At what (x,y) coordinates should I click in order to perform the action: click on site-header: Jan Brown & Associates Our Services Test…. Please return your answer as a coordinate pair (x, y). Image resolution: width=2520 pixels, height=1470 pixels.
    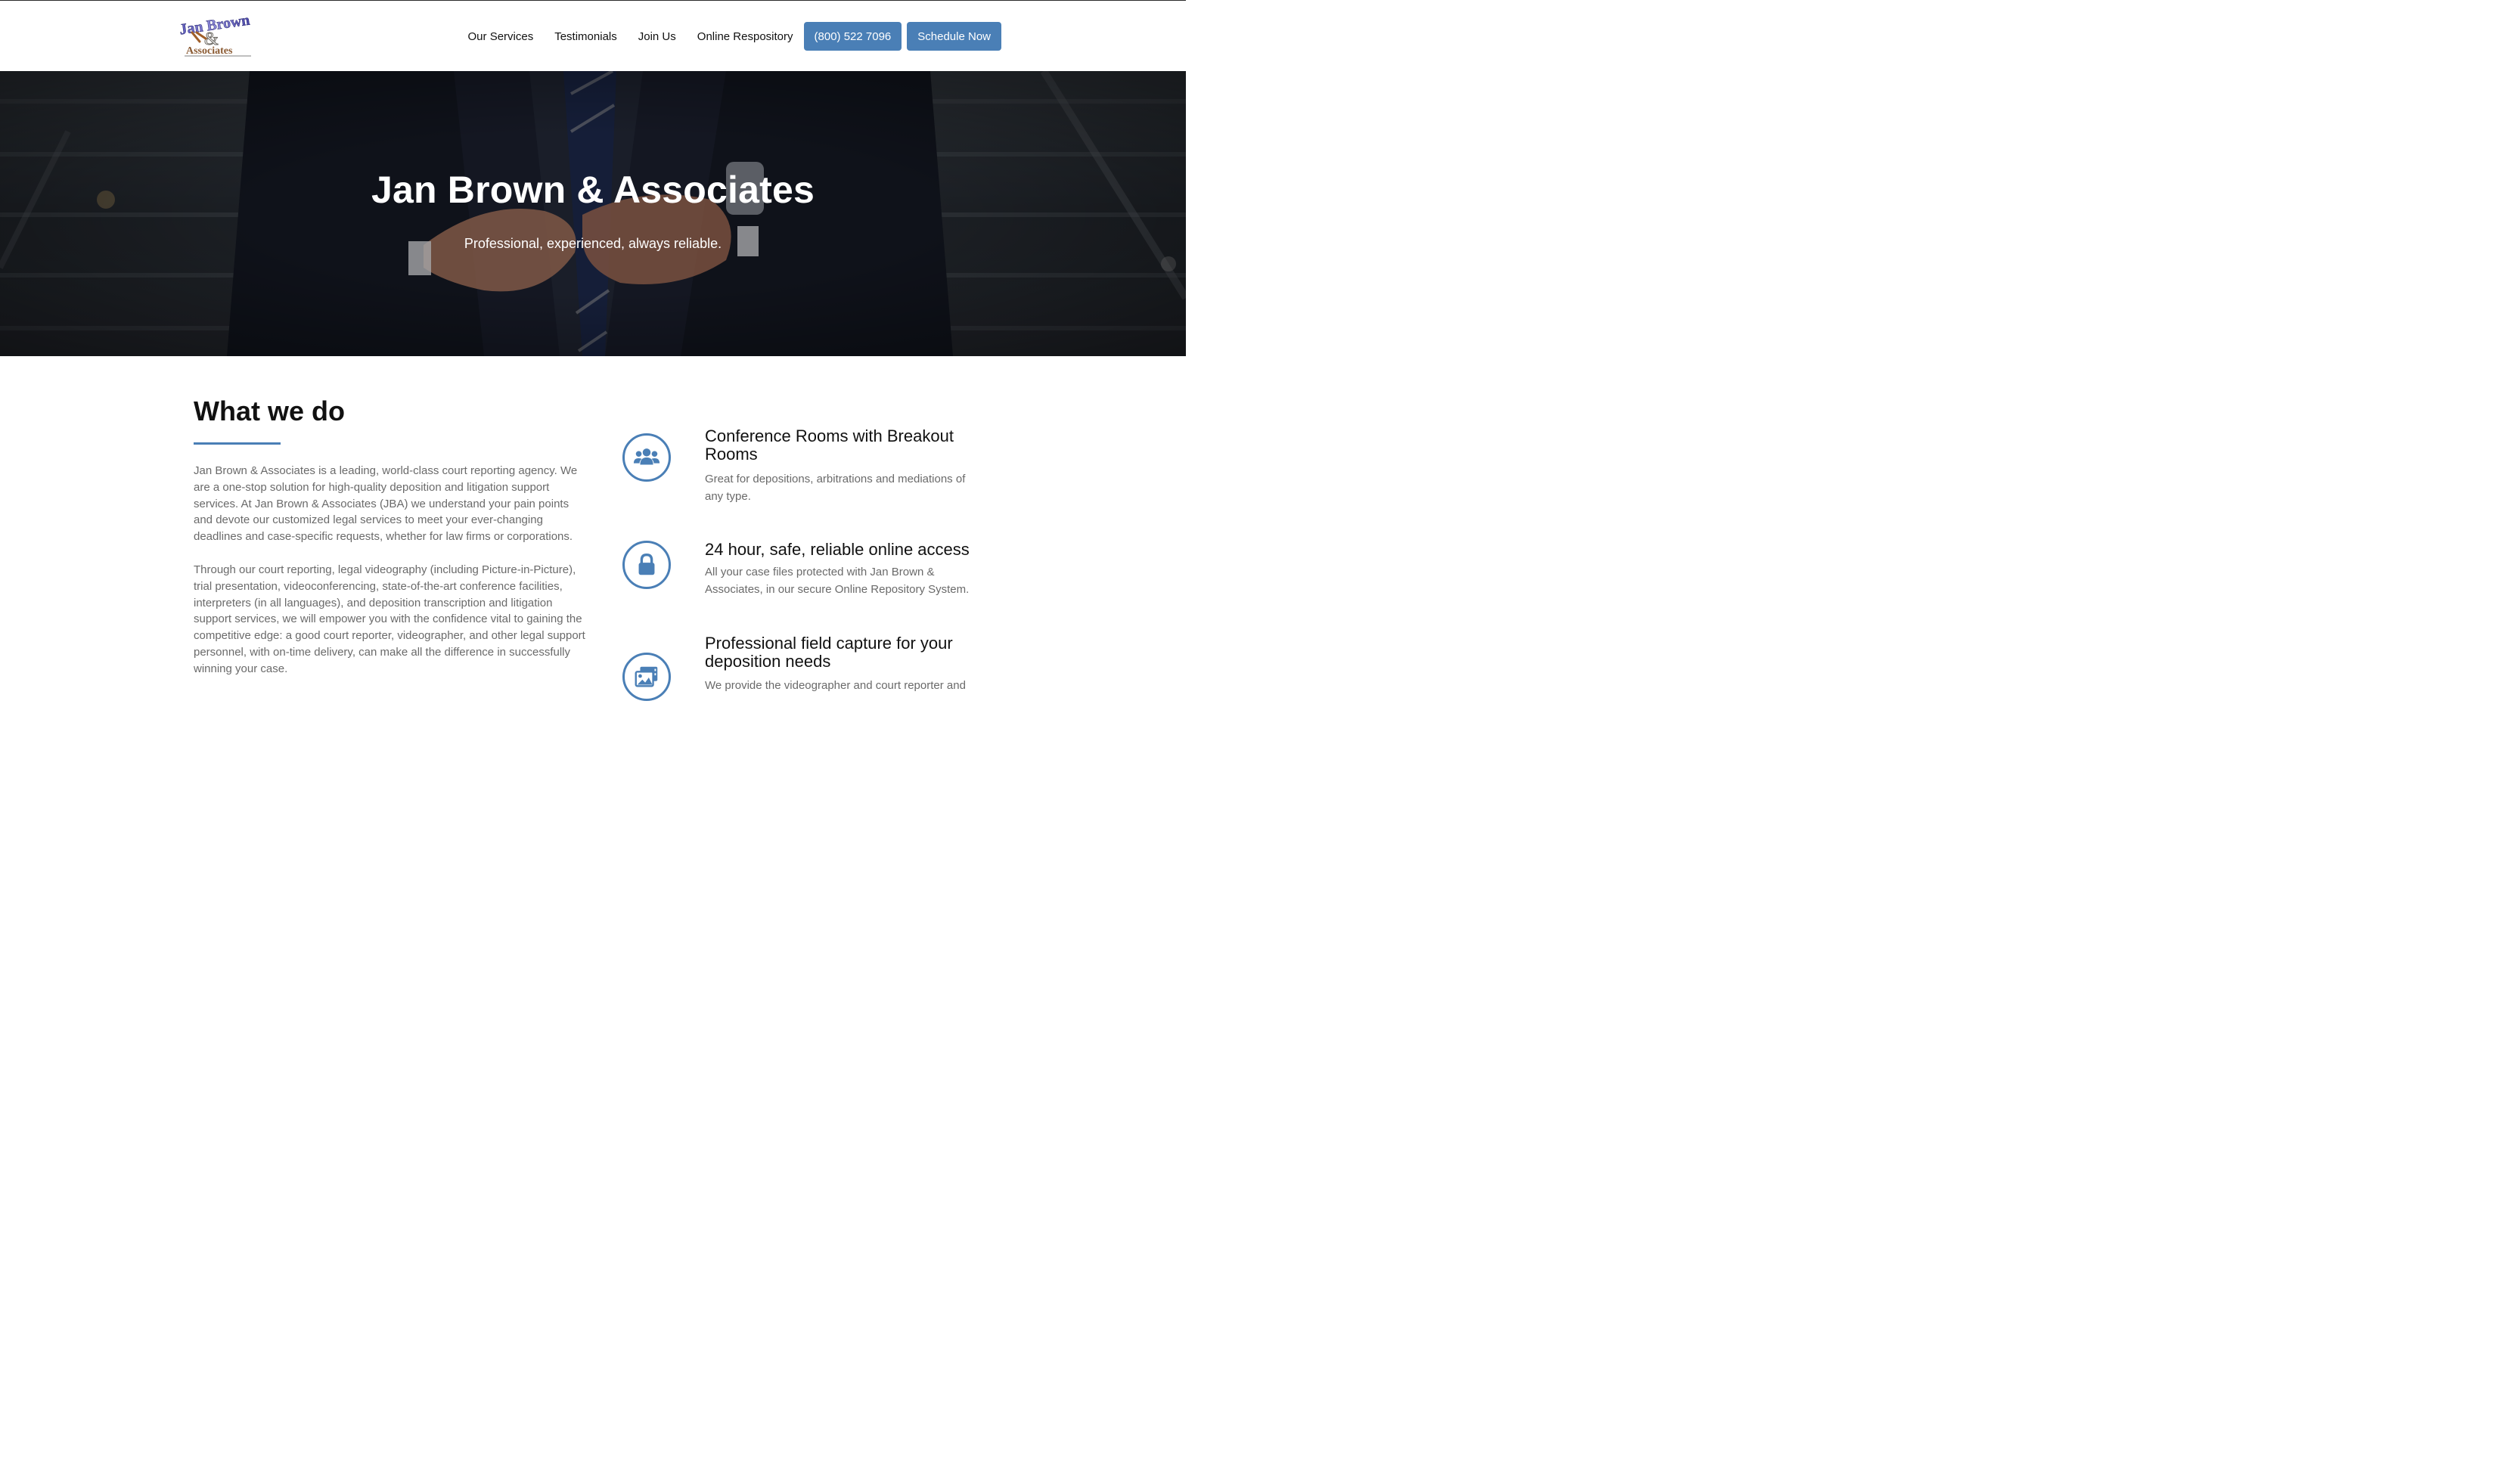
    Looking at the image, I should click on (593, 36).